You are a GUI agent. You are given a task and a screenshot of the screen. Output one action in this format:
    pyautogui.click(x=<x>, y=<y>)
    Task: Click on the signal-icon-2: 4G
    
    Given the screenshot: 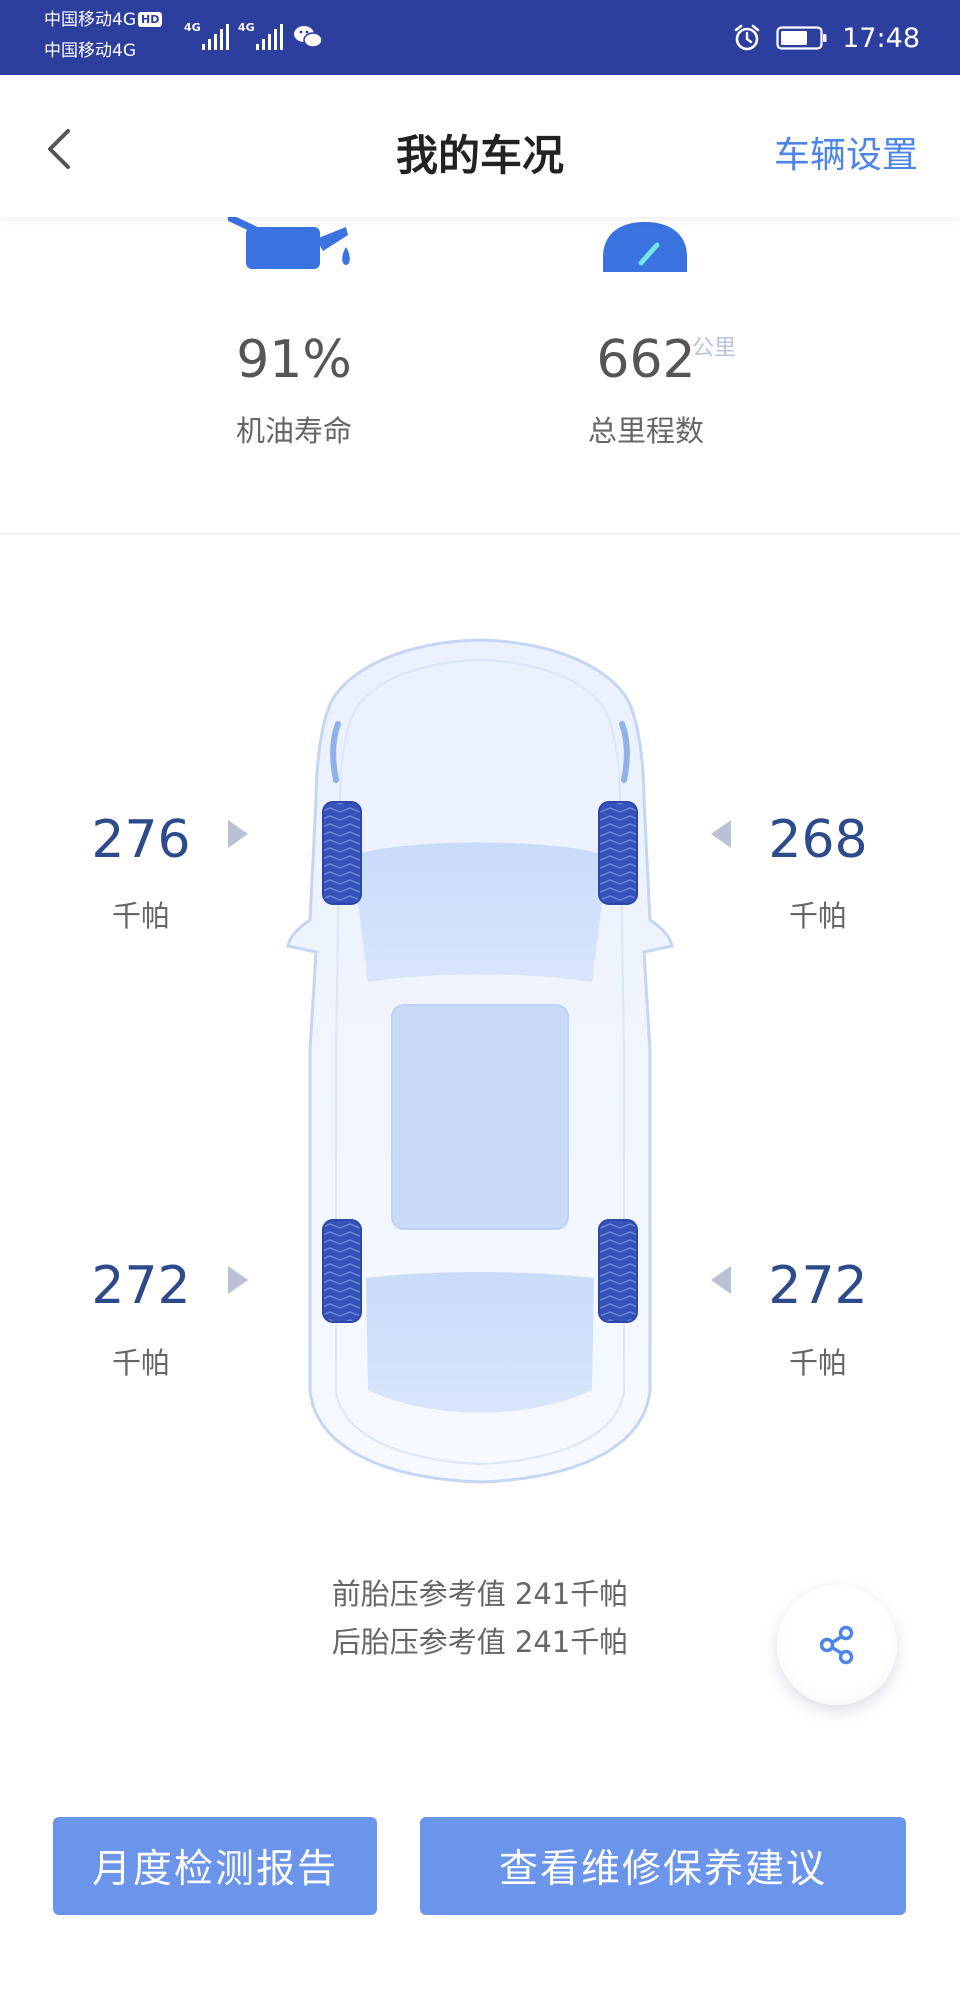 What is the action you would take?
    pyautogui.click(x=260, y=35)
    